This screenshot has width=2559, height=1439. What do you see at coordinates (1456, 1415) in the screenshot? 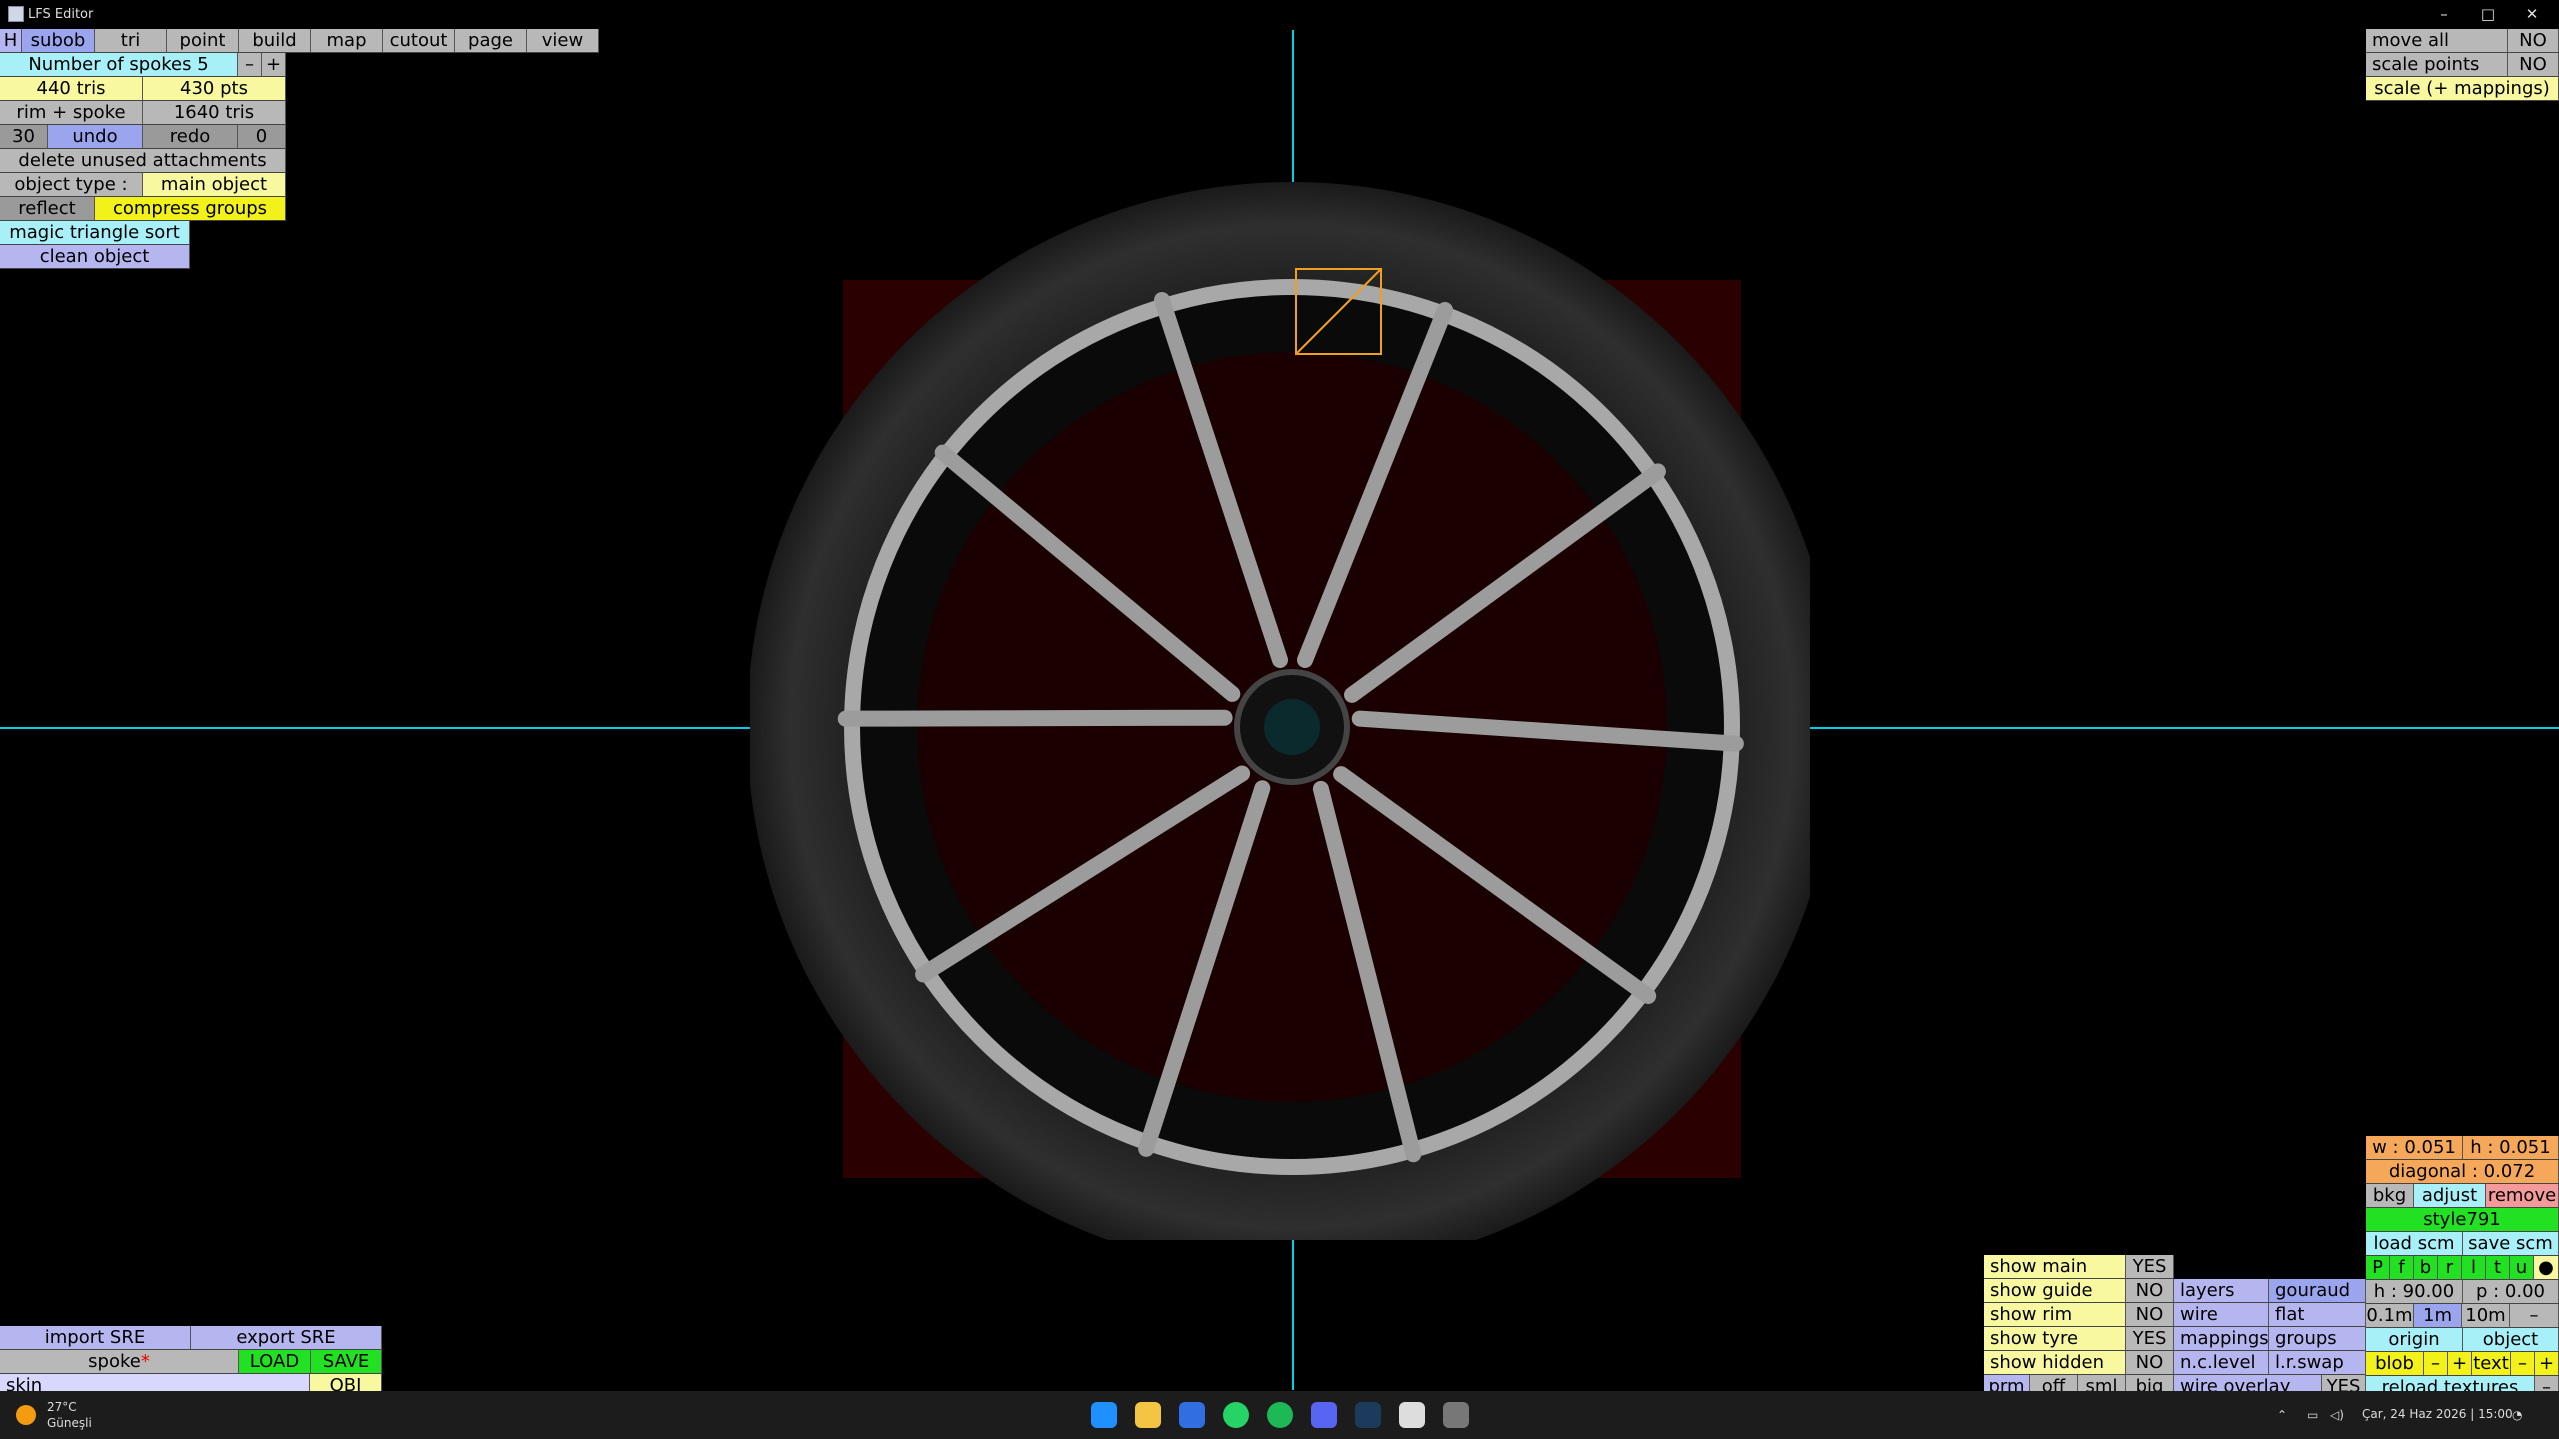
I see `lfs-app-icon` at bounding box center [1456, 1415].